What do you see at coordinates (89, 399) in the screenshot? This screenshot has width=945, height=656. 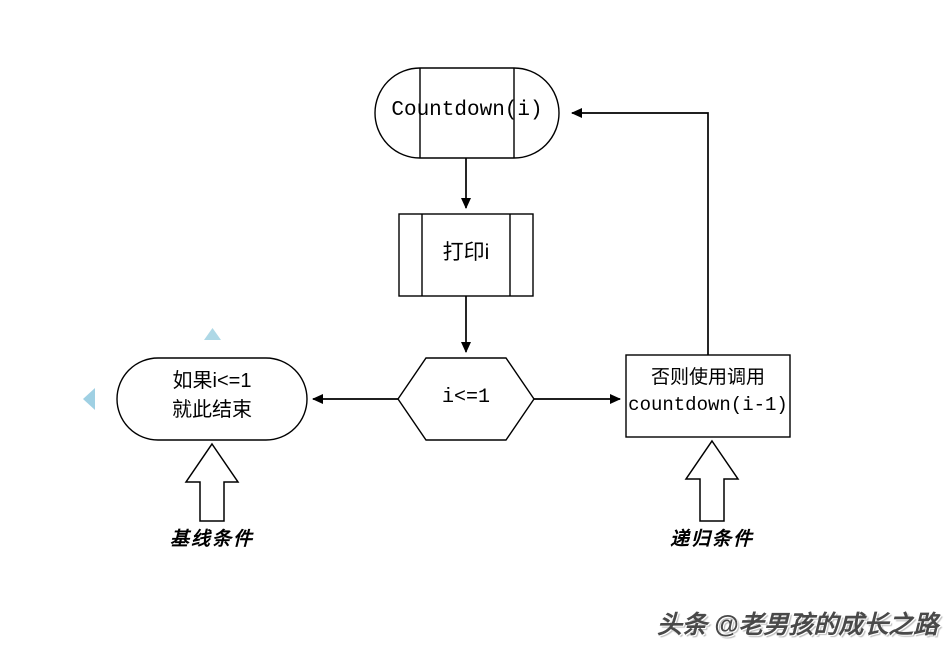 I see `triangle-left-handle-icon` at bounding box center [89, 399].